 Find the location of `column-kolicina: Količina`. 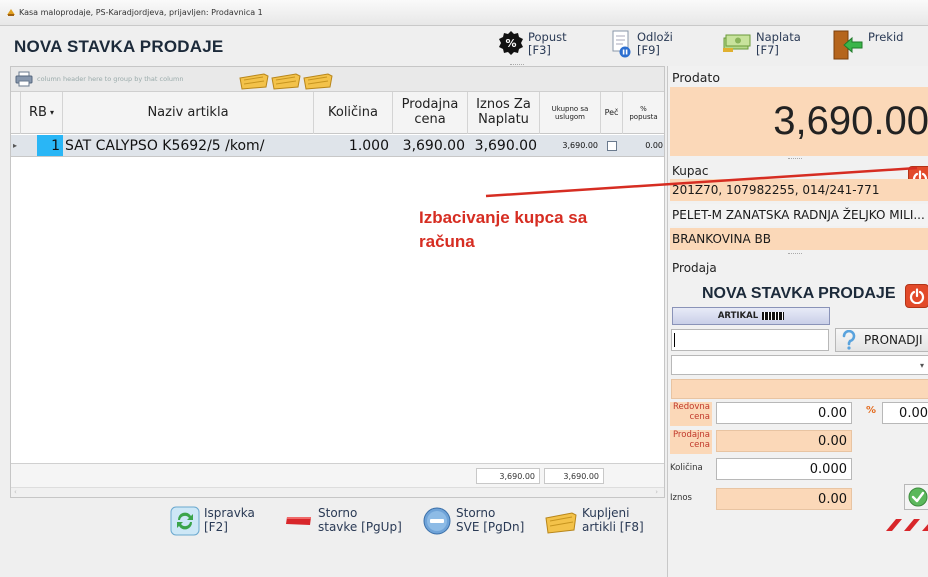

column-kolicina: Količina is located at coordinates (353, 113).